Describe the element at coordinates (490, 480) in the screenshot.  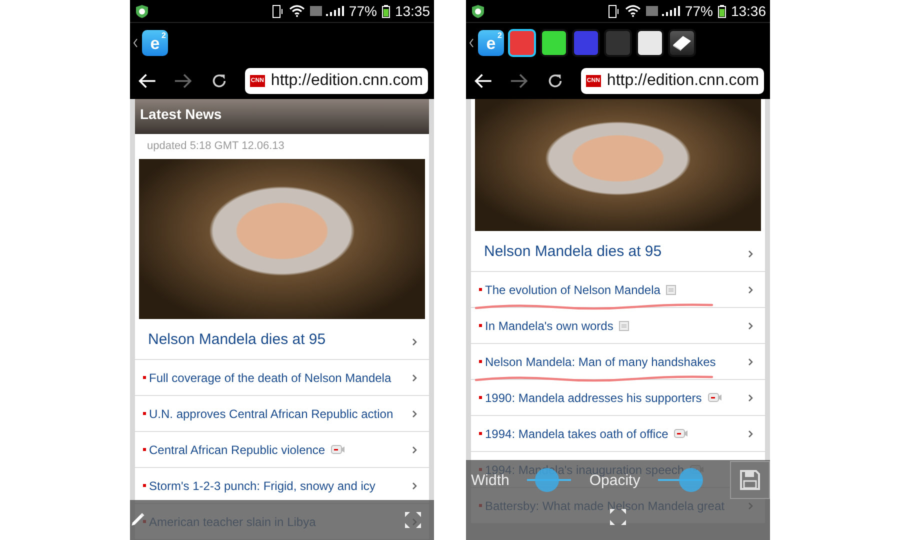
I see `slider-label: Width` at that location.